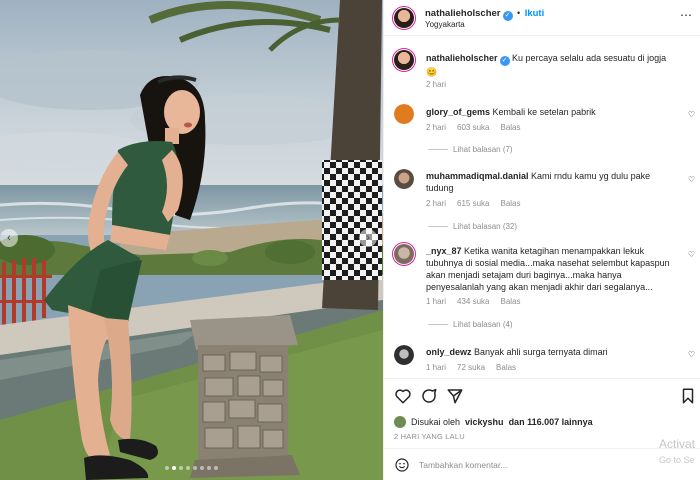 Image resolution: width=700 pixels, height=480 pixels. Describe the element at coordinates (429, 396) in the screenshot. I see `comment-bubble-icon` at that location.